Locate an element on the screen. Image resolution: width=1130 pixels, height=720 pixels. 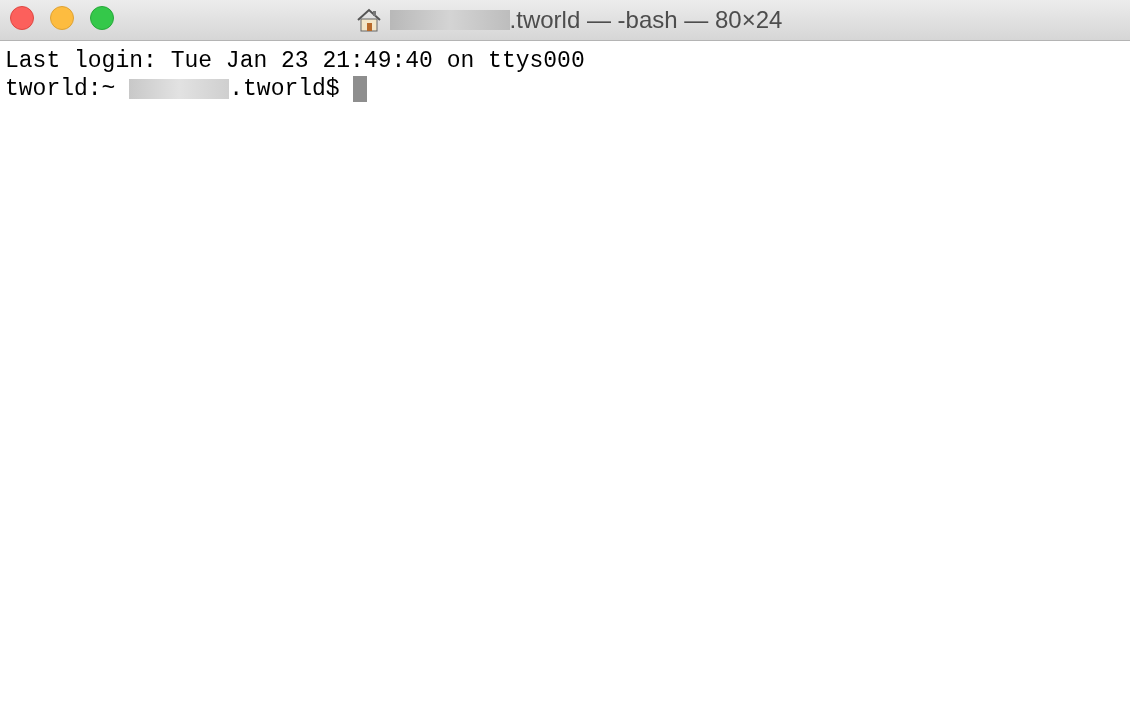
close-button is located at coordinates (22, 18).